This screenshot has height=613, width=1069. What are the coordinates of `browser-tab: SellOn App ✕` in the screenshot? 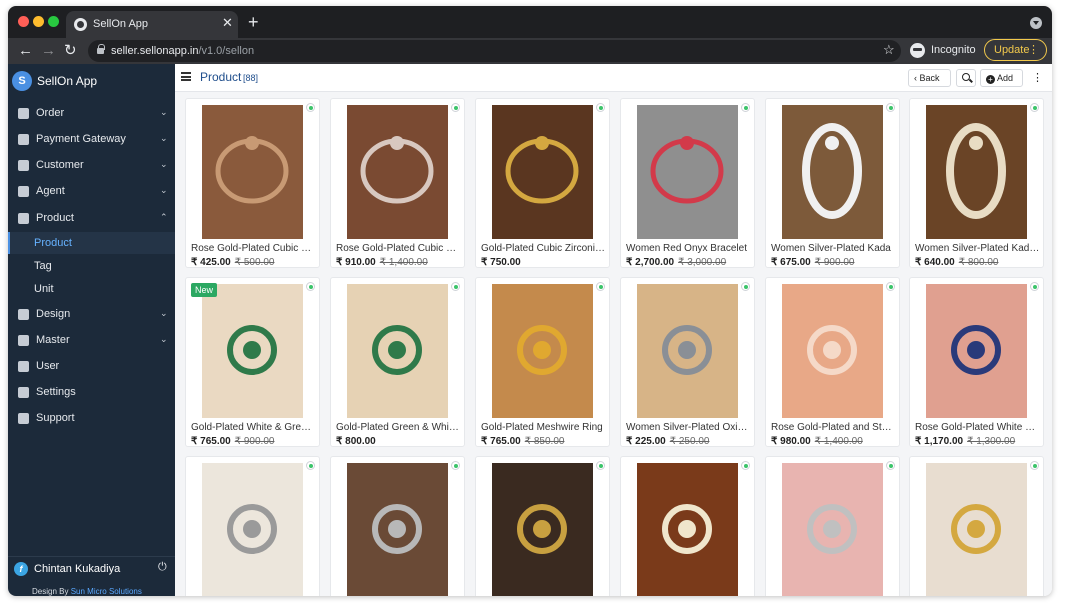 It's located at (152, 24).